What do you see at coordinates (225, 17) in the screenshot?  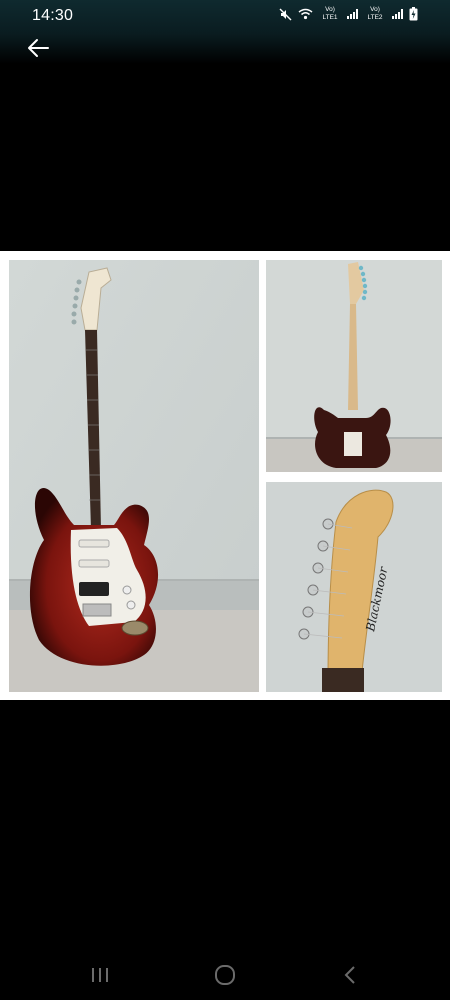 I see `status-bar: 14:30 Vo) LTE1 Vo) LTE2` at bounding box center [225, 17].